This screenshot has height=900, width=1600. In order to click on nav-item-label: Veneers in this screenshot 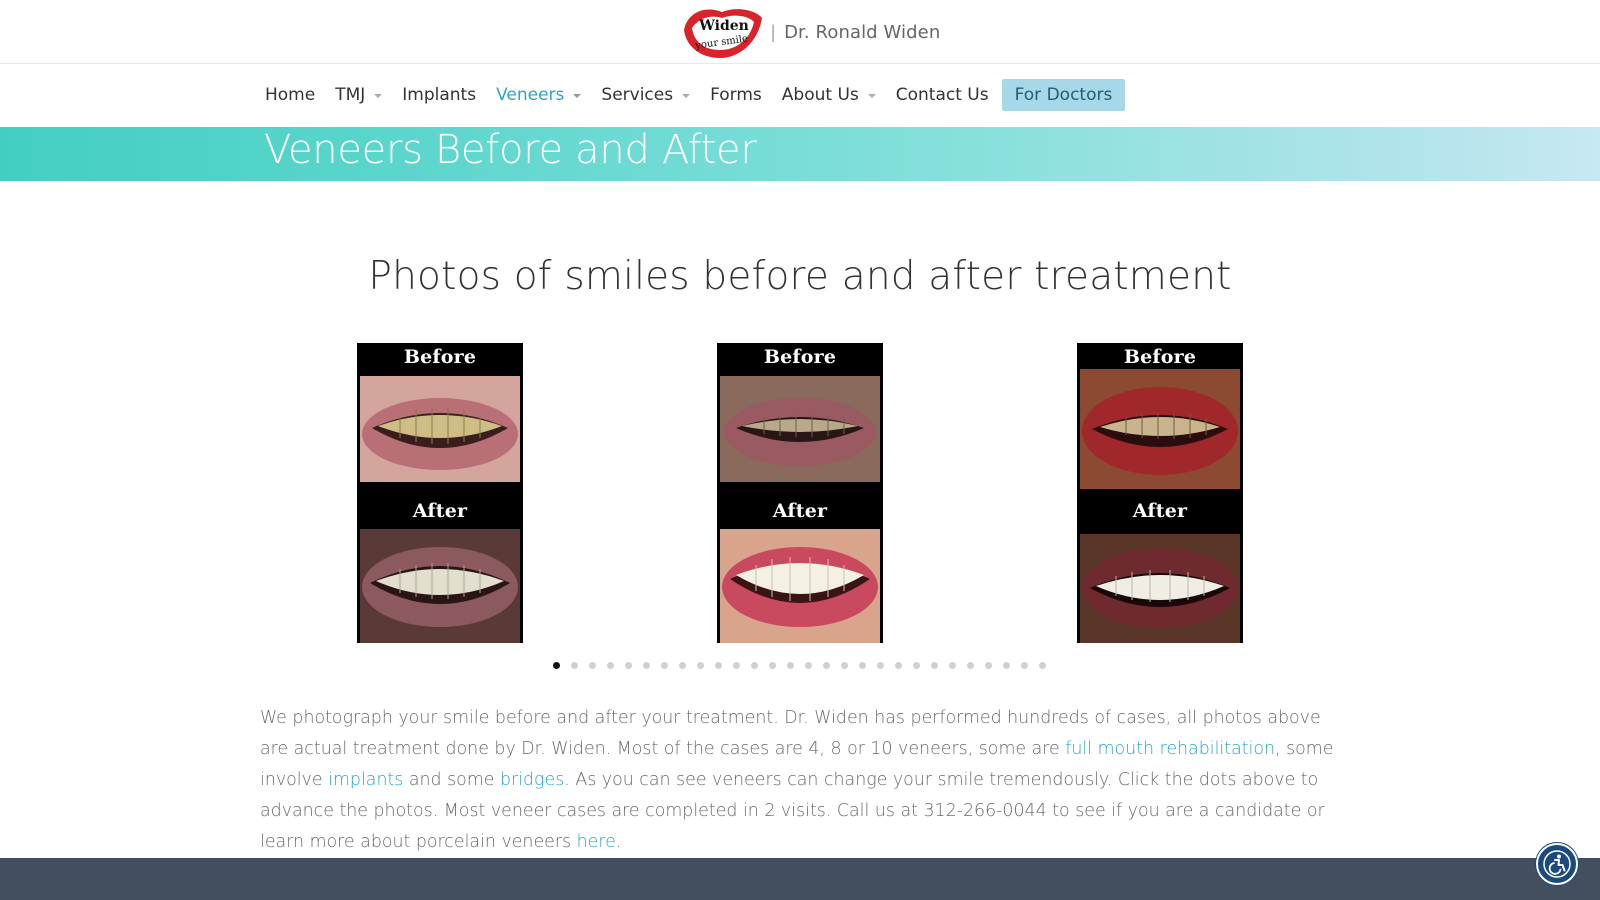, I will do `click(530, 95)`.